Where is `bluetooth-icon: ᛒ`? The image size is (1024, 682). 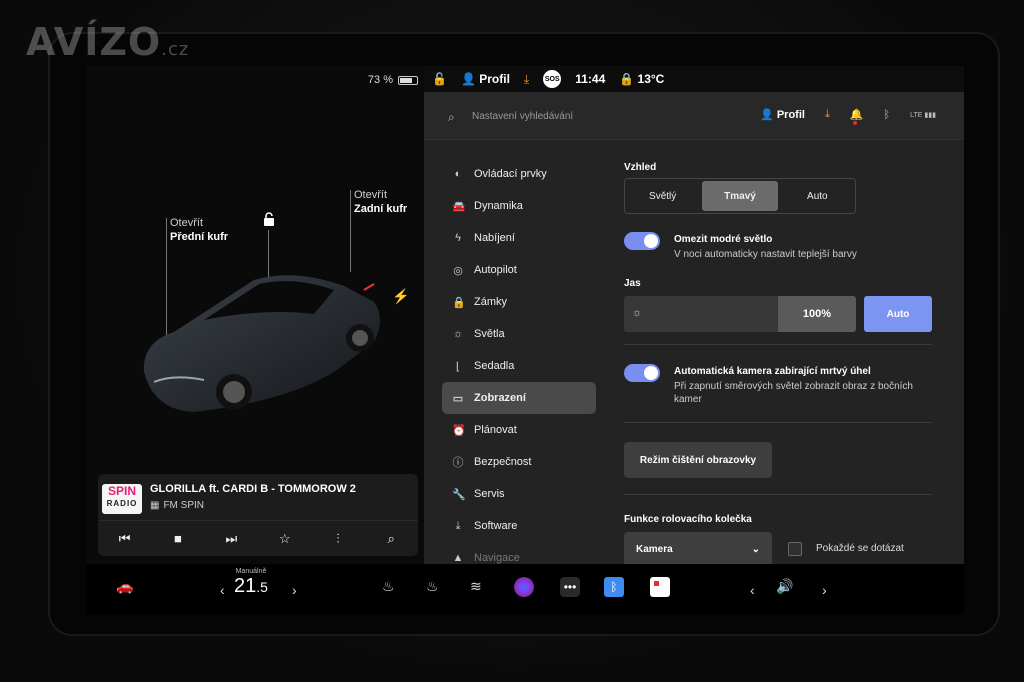 bluetooth-icon: ᛒ is located at coordinates (887, 115).